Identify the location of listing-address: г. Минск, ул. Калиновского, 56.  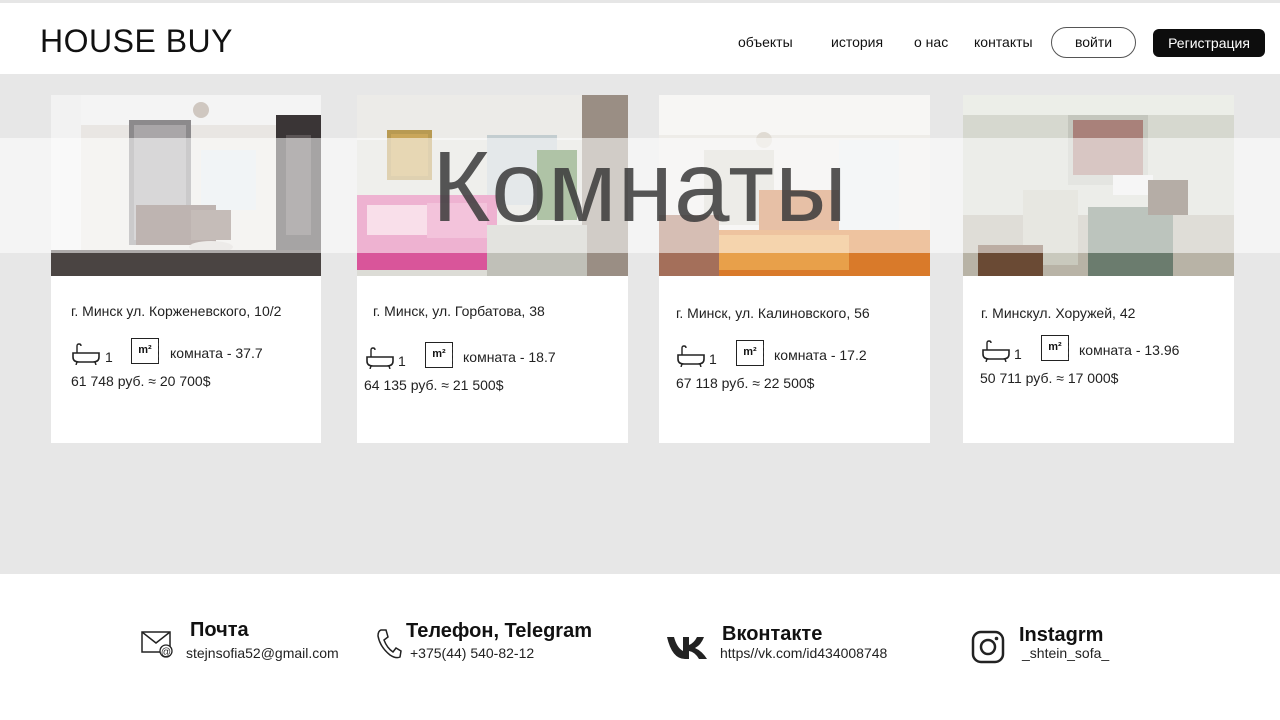
(773, 313).